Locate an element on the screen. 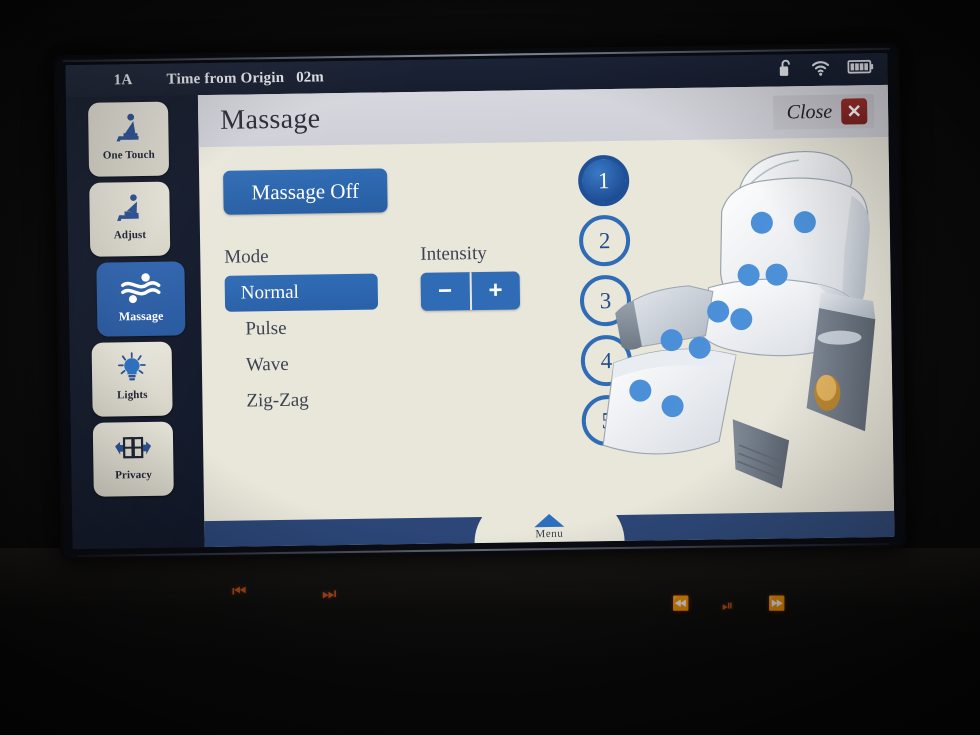 The image size is (980, 735). page-title: Massage is located at coordinates (270, 119).